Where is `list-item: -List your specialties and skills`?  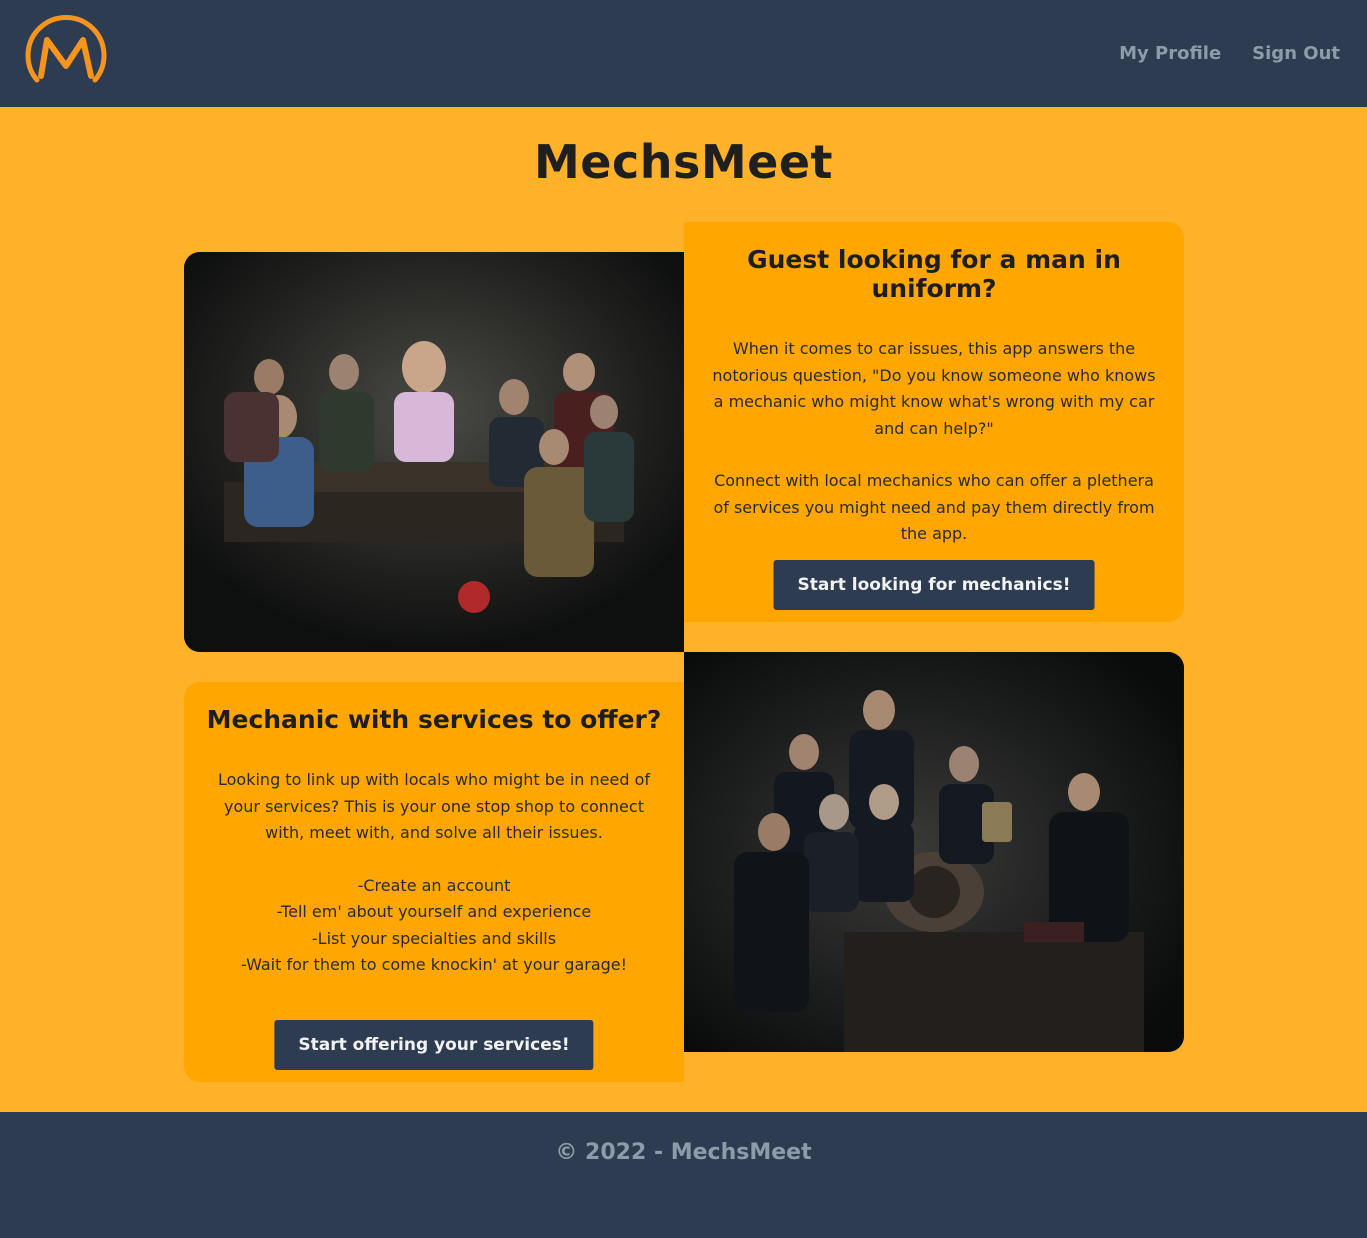 list-item: -List your specialties and skills is located at coordinates (434, 938).